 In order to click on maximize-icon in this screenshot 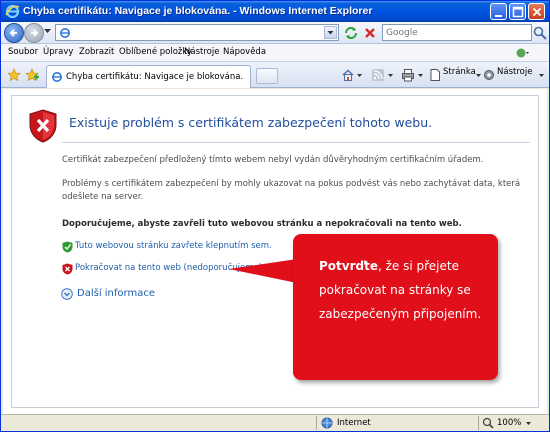, I will do `click(518, 12)`.